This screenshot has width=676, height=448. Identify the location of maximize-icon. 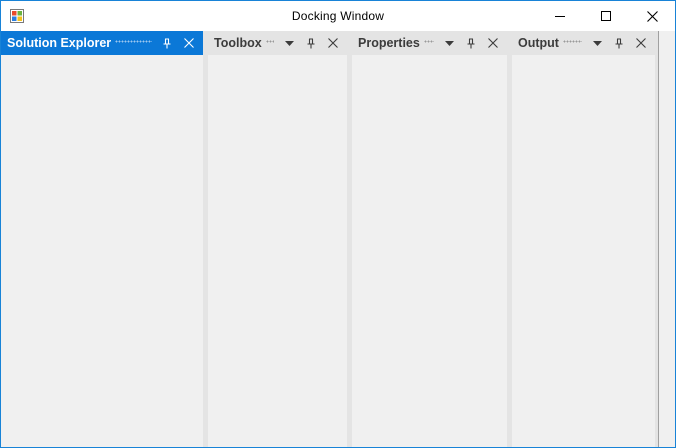
(606, 16).